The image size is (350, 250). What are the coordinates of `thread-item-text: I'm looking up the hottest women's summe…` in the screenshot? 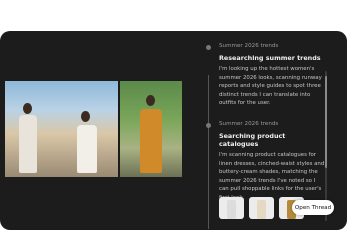 It's located at (270, 86).